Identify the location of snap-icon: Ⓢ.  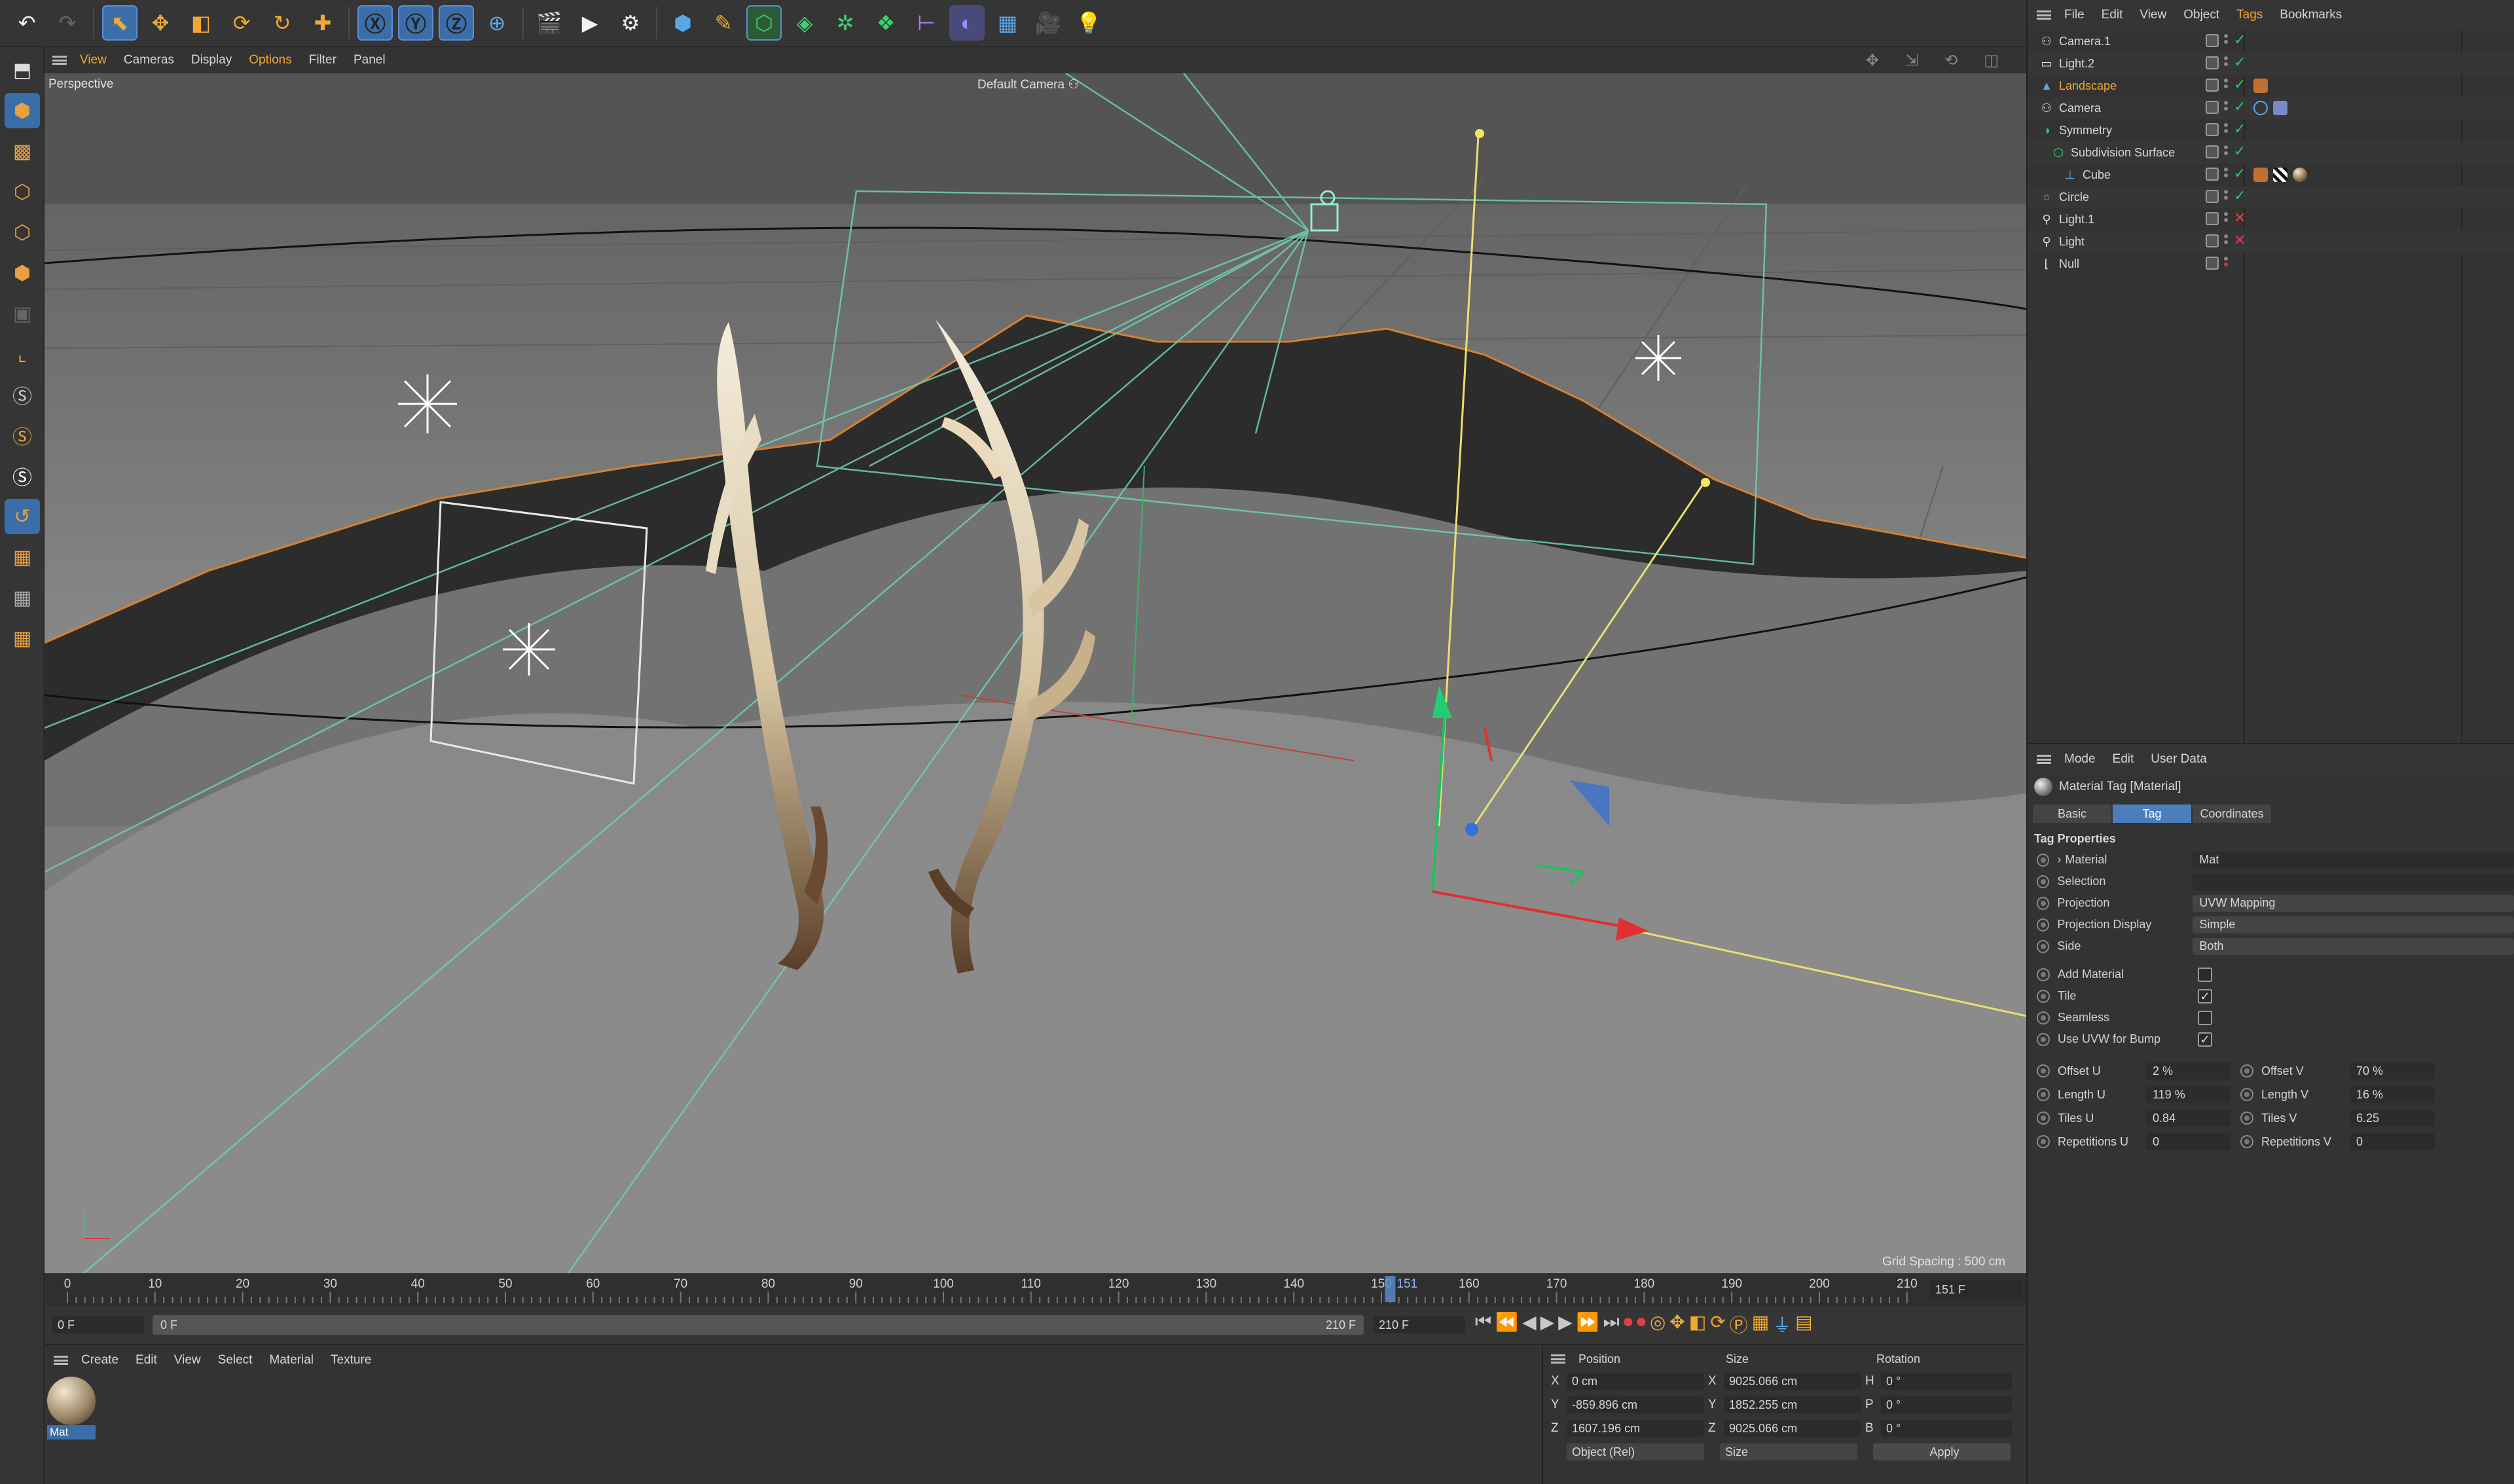
(22, 394).